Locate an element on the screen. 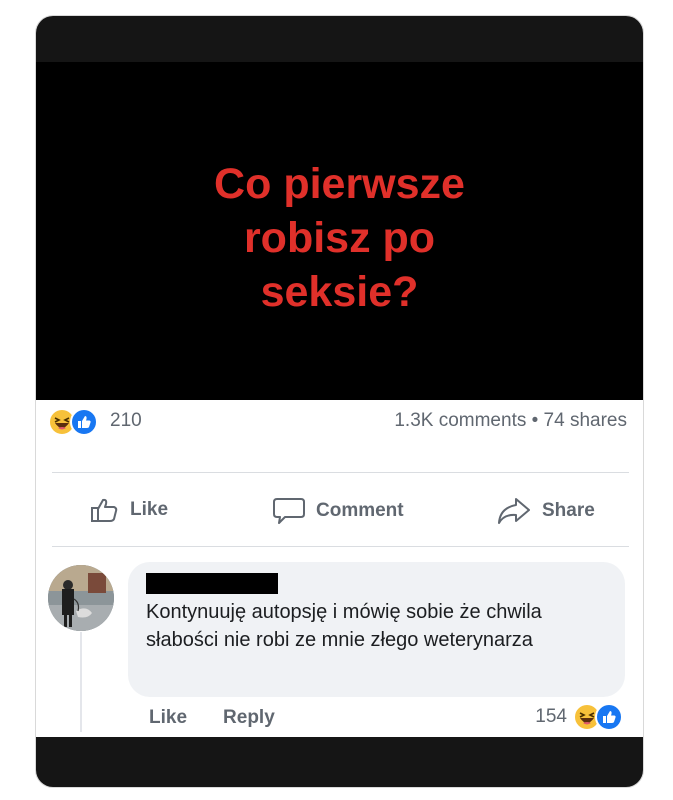  comment-actions: Like Reply is located at coordinates (212, 718).